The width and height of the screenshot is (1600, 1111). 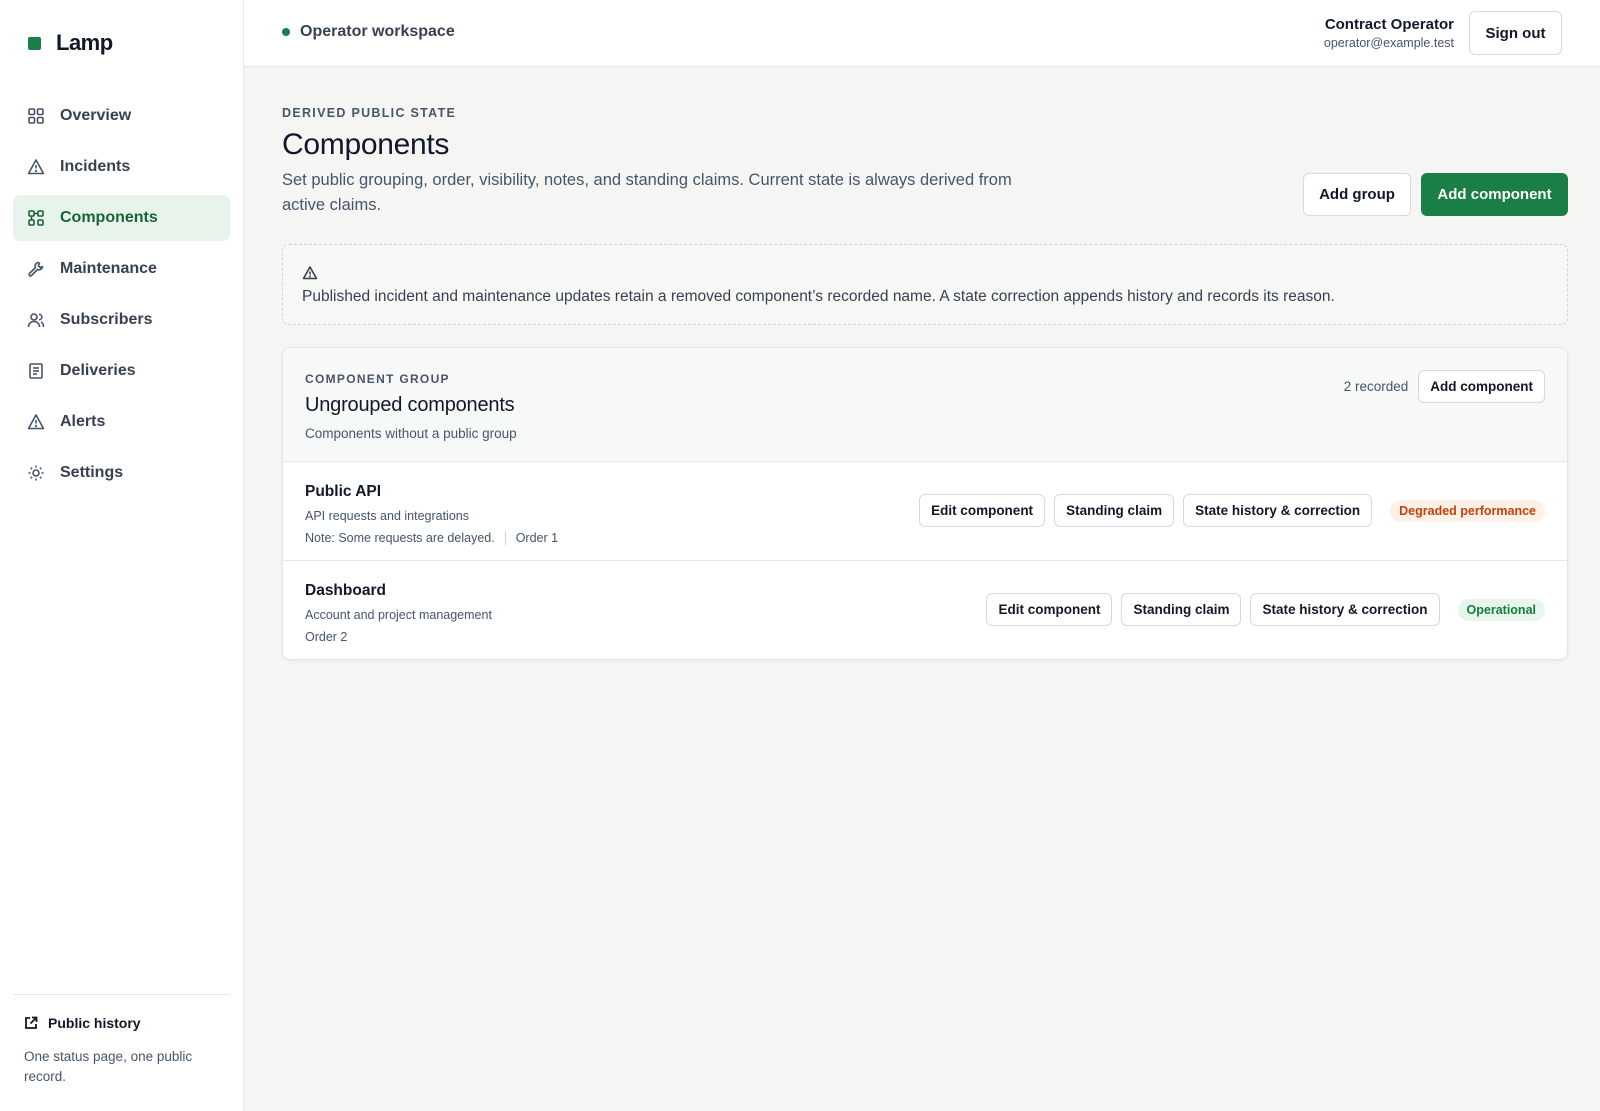 What do you see at coordinates (411, 433) in the screenshot?
I see `group-description: Components without a public group` at bounding box center [411, 433].